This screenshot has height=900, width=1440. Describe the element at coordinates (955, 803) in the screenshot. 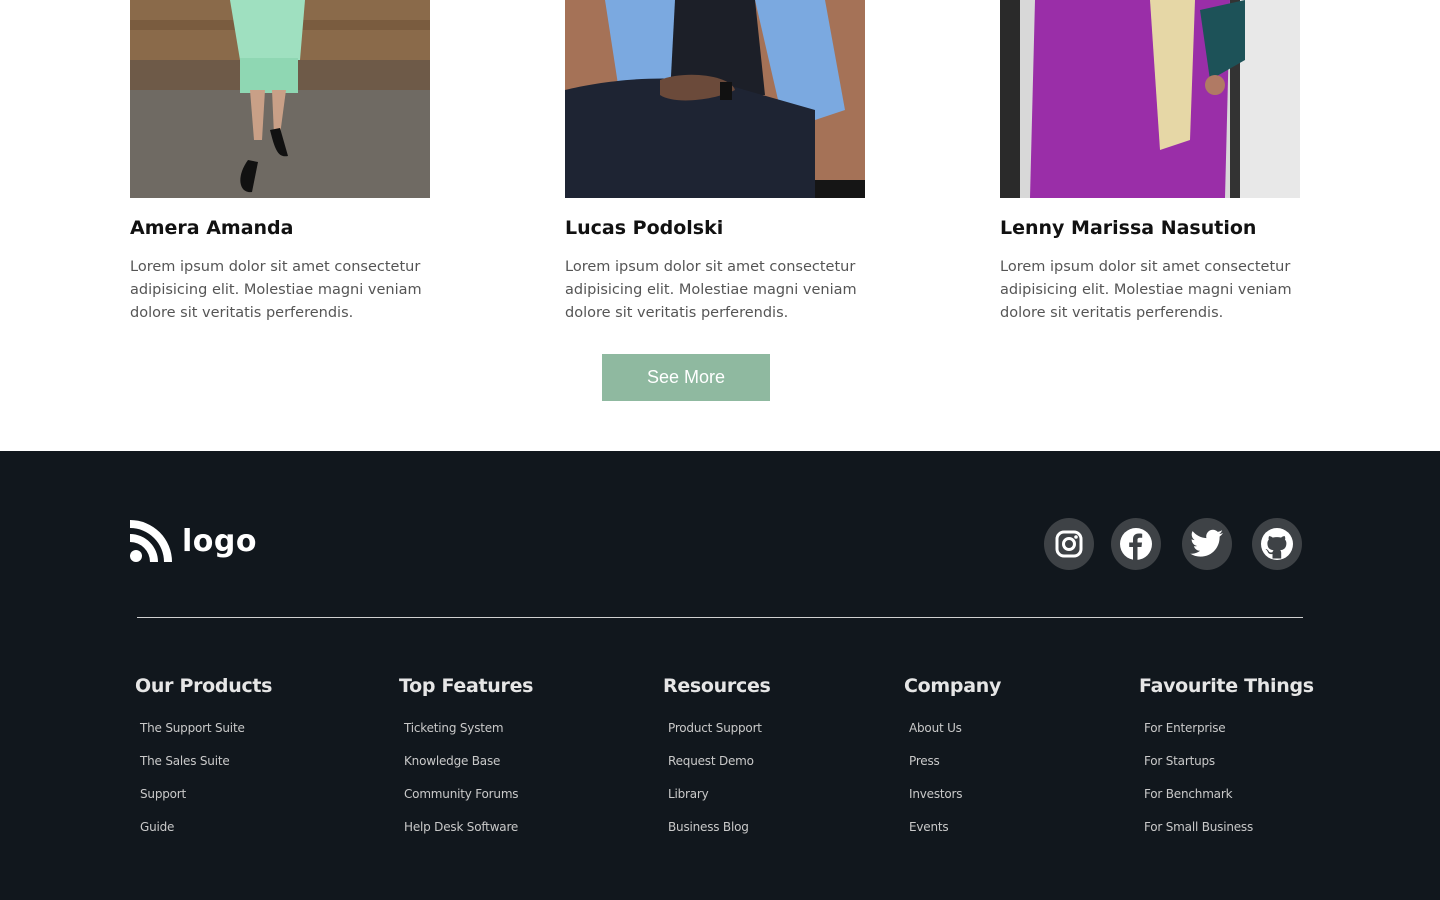

I see `footer-link: Investors` at that location.